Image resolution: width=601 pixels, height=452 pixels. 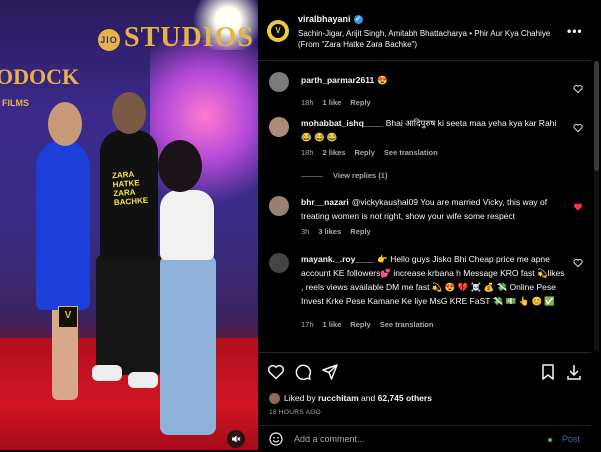 What do you see at coordinates (109, 39) in the screenshot?
I see `jio-badge: JIO` at bounding box center [109, 39].